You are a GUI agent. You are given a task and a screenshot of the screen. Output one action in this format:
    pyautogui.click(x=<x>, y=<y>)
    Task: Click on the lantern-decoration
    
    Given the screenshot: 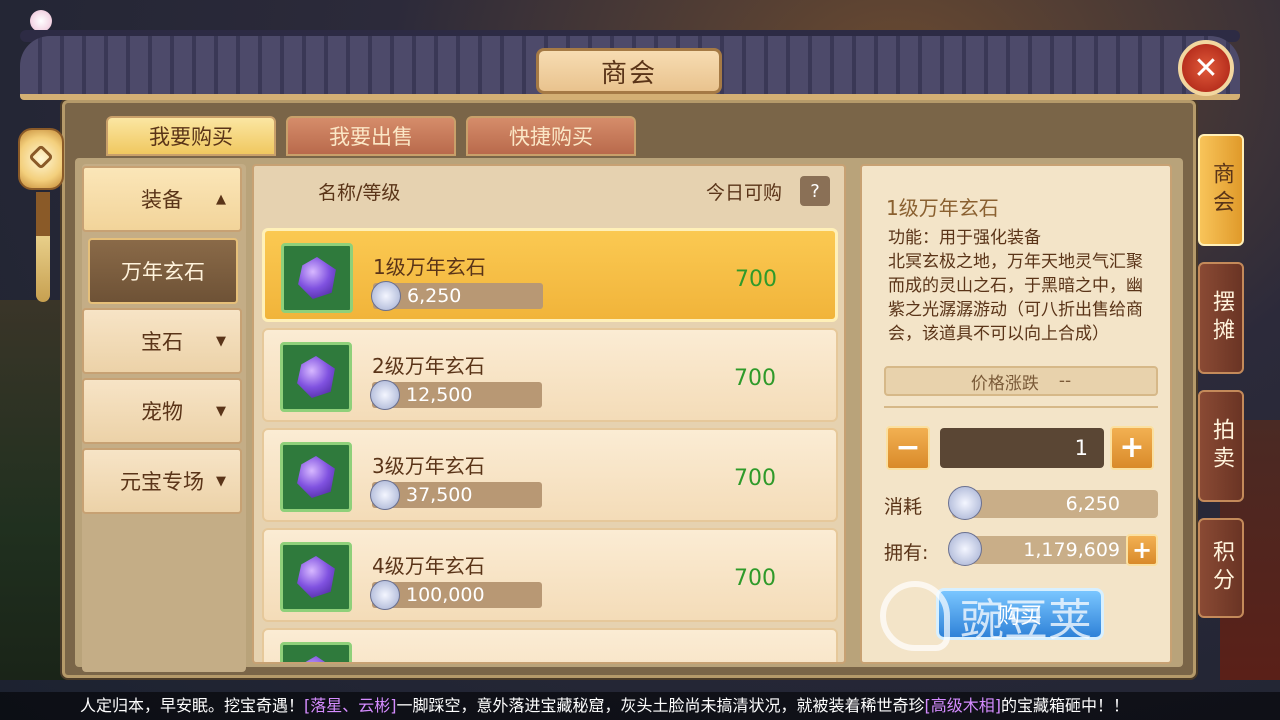 What is the action you would take?
    pyautogui.click(x=41, y=159)
    